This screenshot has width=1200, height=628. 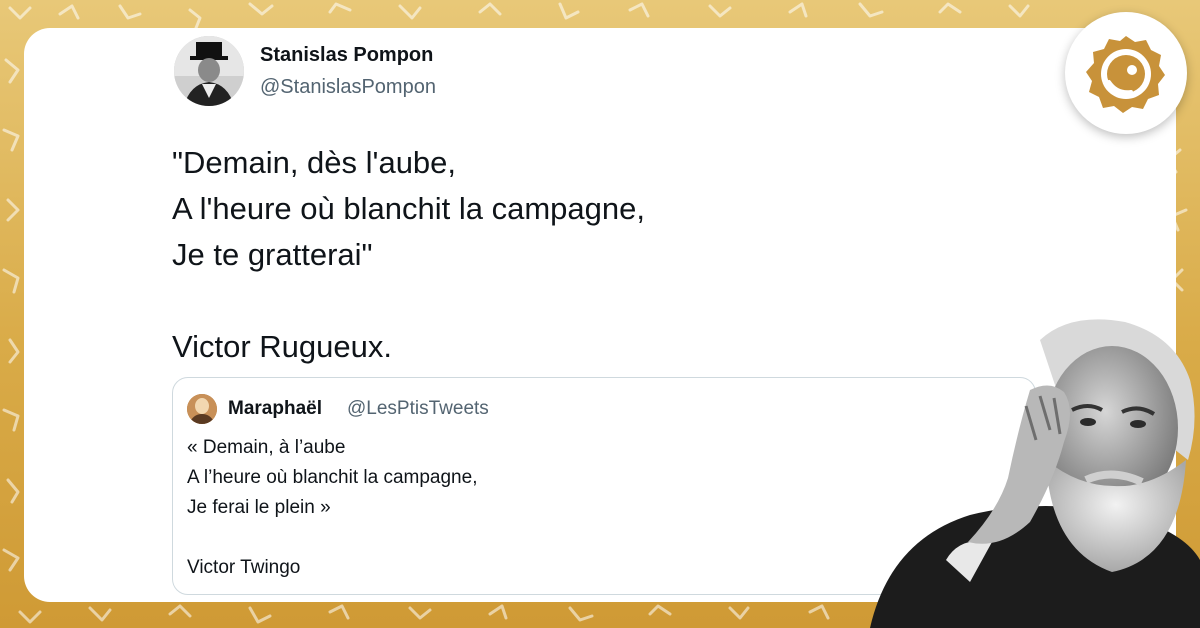 I want to click on tweet-text-line: "Demain, dès l'aube,, so click(x=314, y=162).